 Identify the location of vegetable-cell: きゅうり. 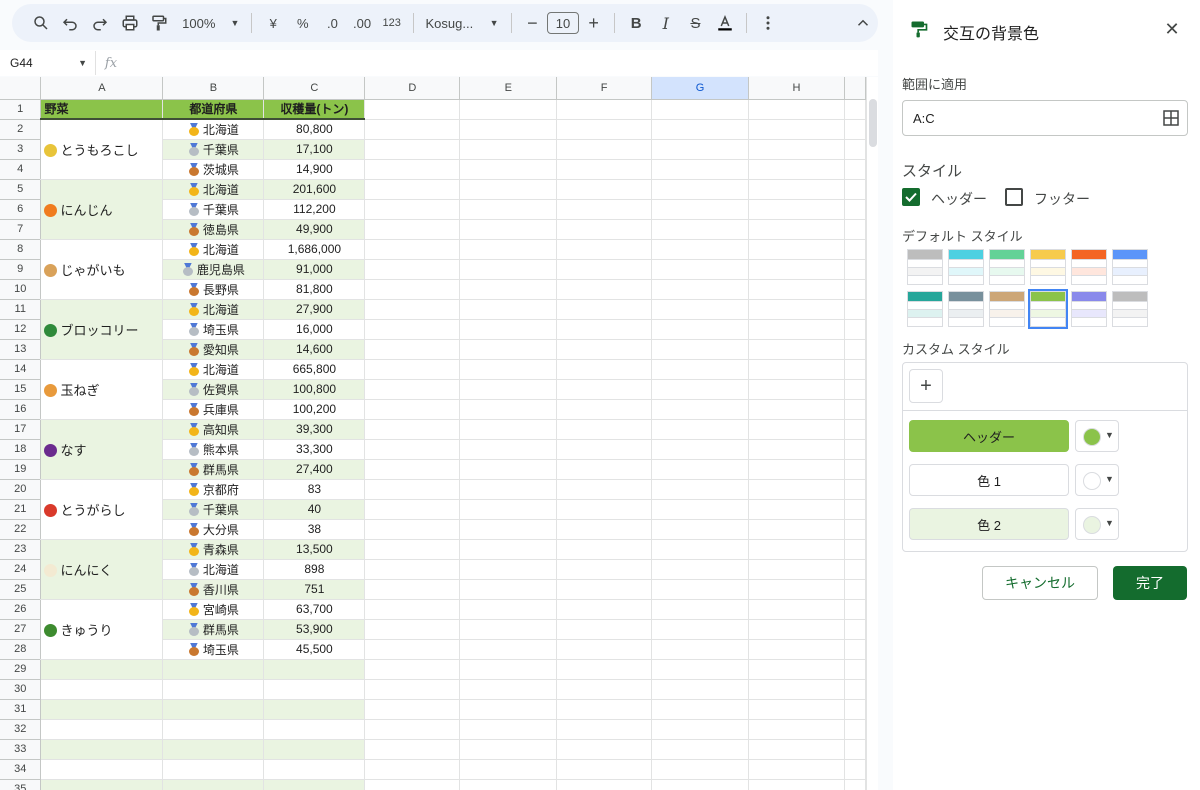
(102, 629).